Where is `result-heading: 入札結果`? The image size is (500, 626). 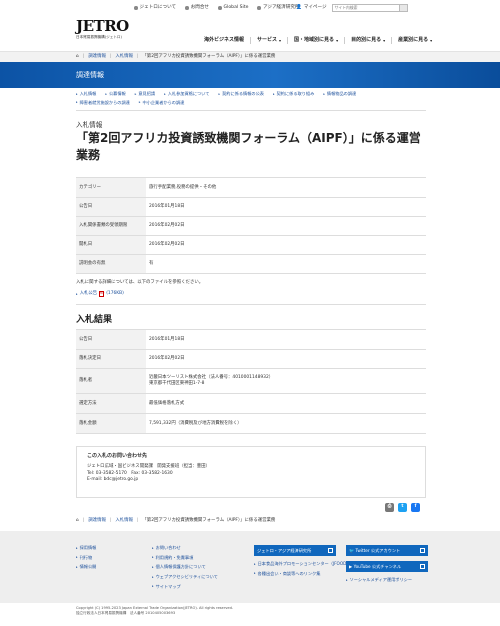
result-heading: 入札結果 is located at coordinates (94, 320).